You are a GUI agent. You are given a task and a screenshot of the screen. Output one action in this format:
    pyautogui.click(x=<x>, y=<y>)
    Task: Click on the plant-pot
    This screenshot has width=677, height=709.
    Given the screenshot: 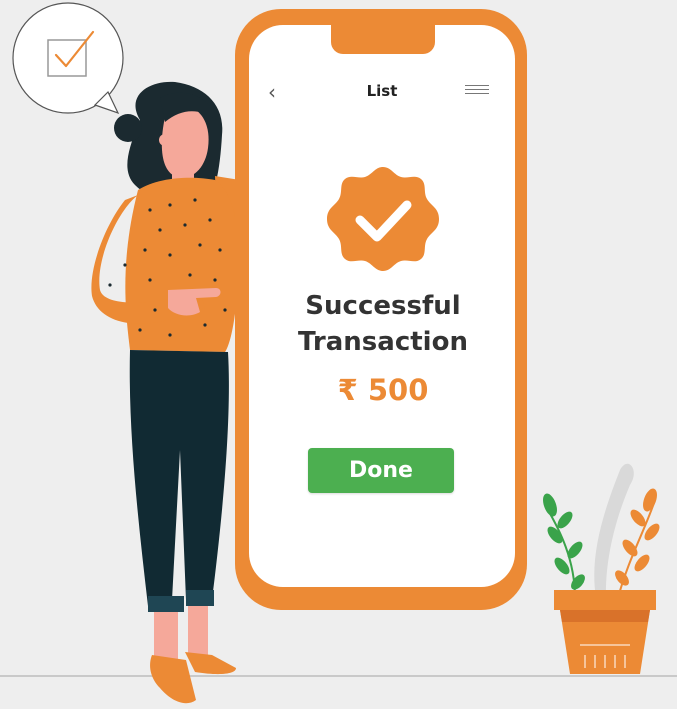 What is the action you would take?
    pyautogui.click(x=601, y=568)
    